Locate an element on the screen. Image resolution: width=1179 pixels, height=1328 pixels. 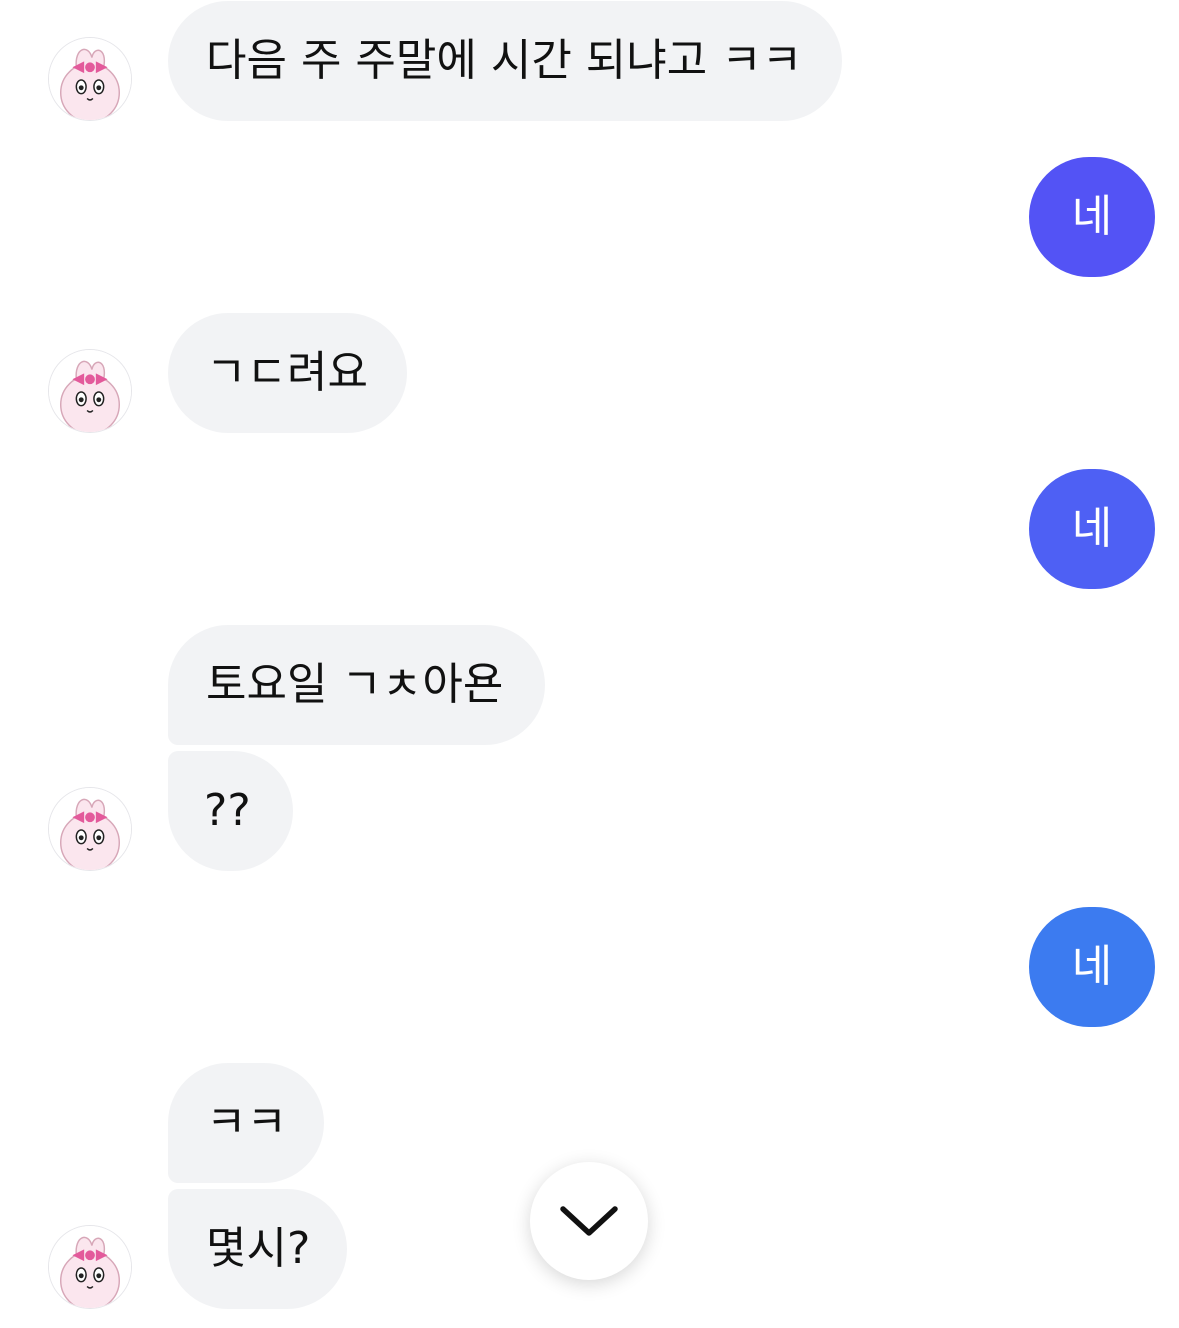
message-text: 다음 주 주말에 시간 되냐고 ㅋㅋ is located at coordinates (504, 60).